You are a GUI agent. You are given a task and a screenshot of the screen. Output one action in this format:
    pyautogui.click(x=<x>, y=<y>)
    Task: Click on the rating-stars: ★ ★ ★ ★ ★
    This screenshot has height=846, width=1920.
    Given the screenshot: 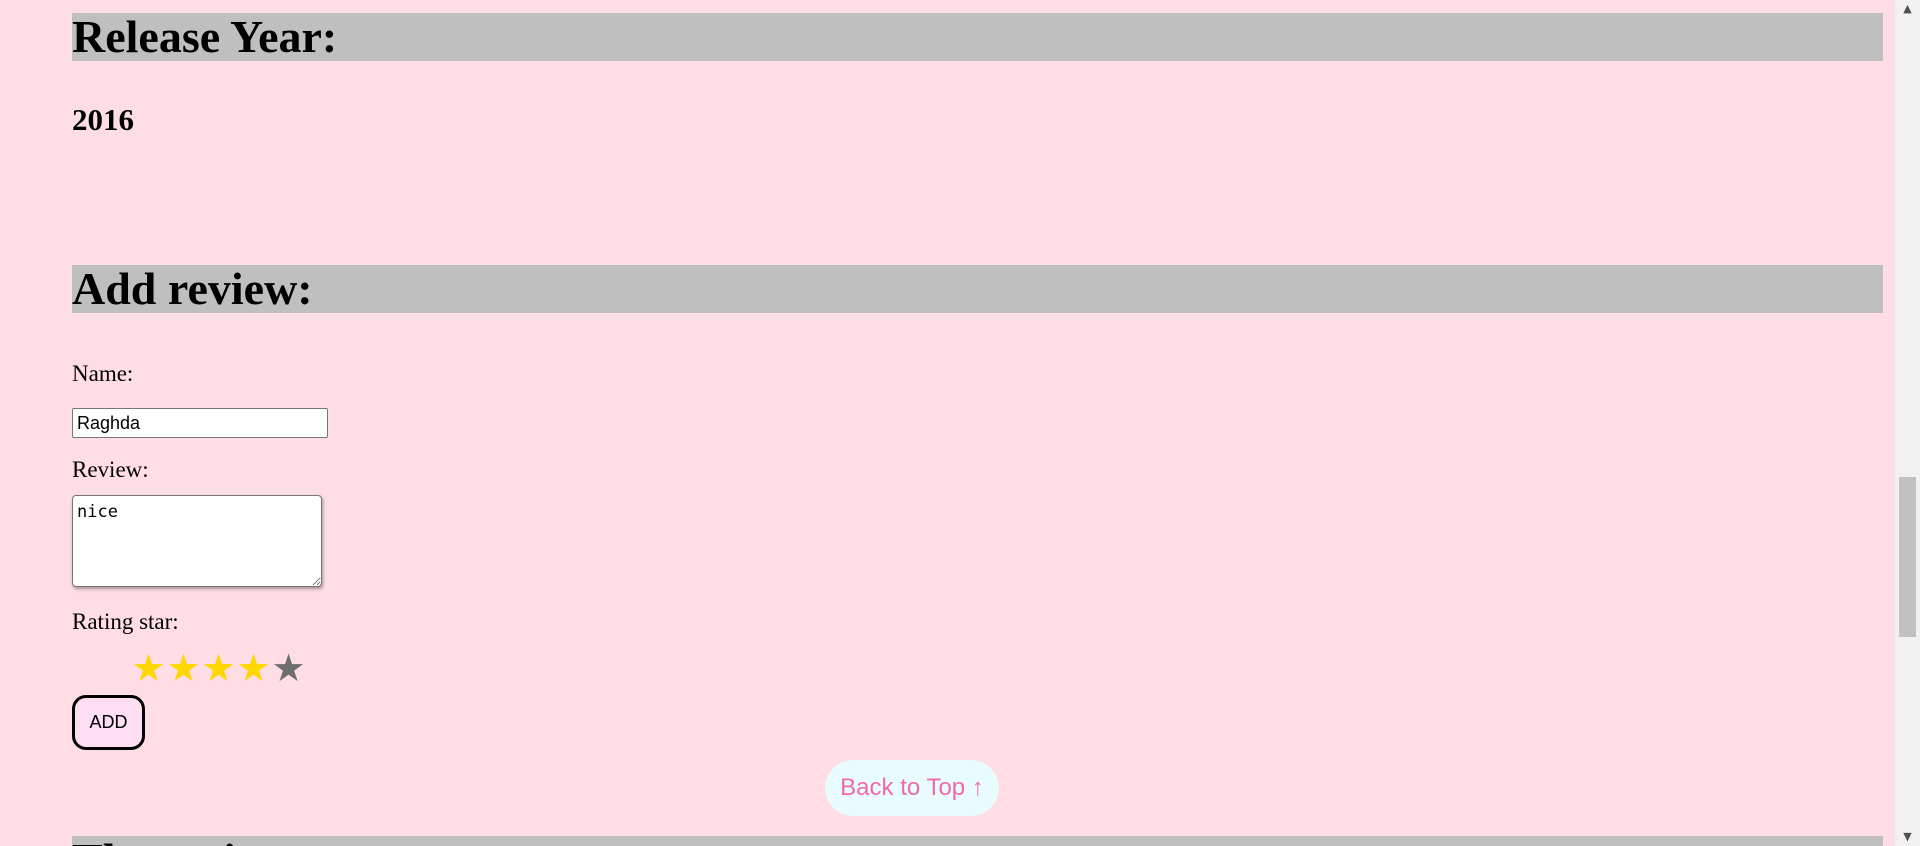 What is the action you would take?
    pyautogui.click(x=218, y=668)
    